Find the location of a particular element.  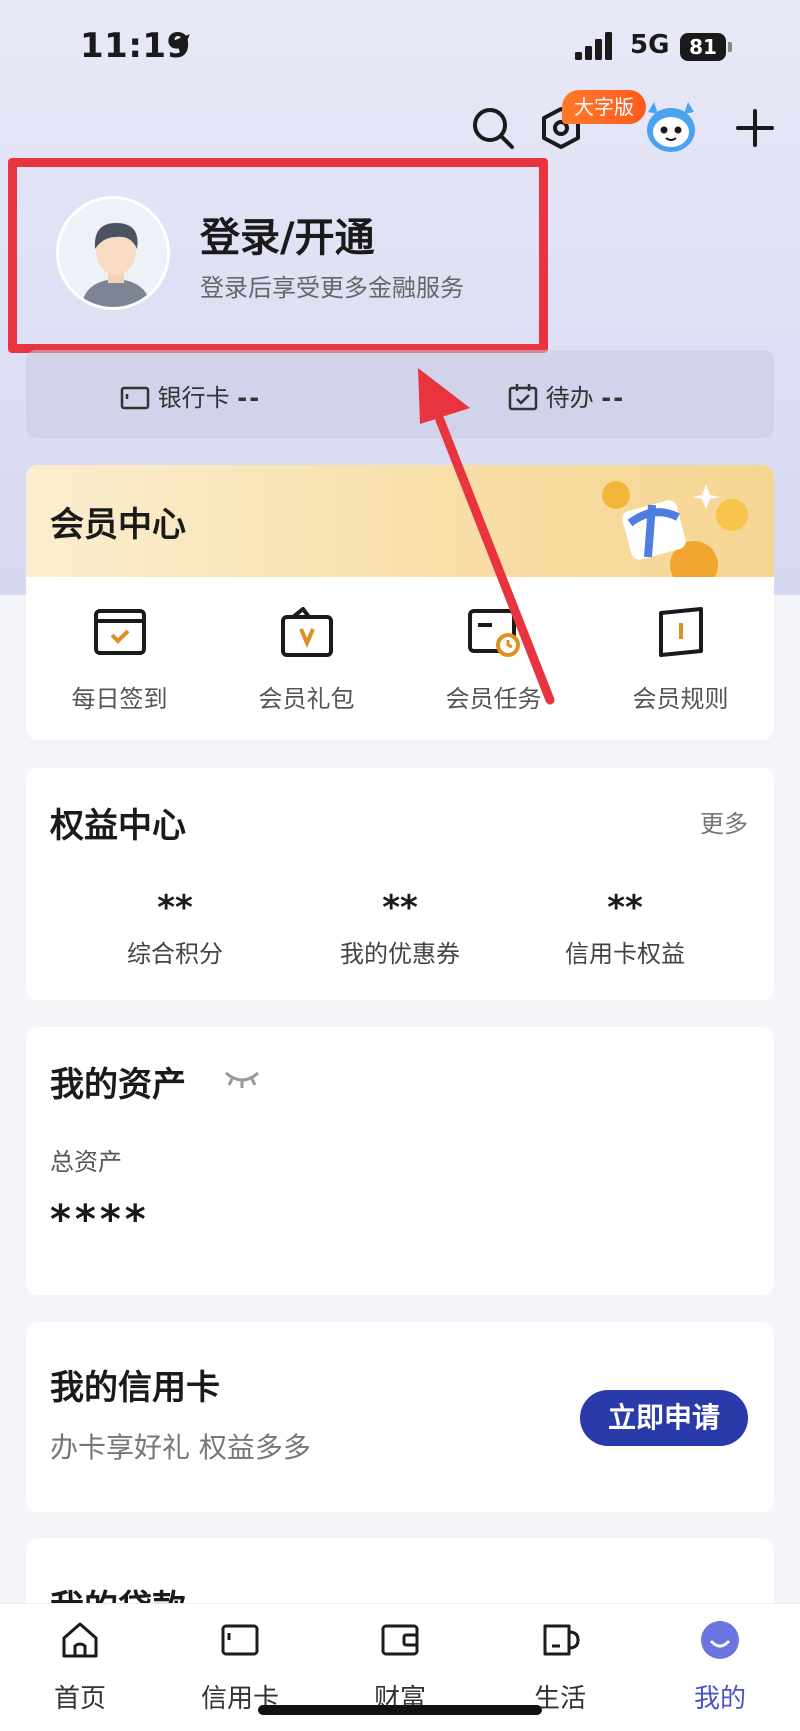

tab-home: 首页 is located at coordinates (80, 1673).